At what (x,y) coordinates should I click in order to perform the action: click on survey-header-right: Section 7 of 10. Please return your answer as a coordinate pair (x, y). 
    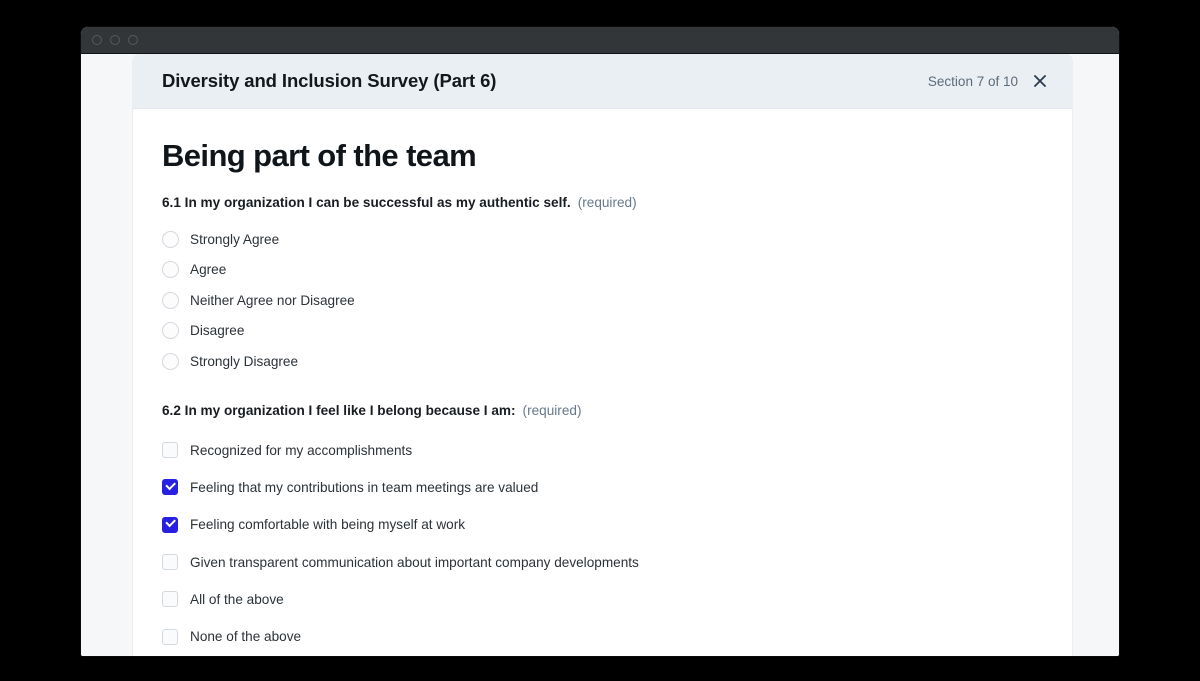
    Looking at the image, I should click on (988, 81).